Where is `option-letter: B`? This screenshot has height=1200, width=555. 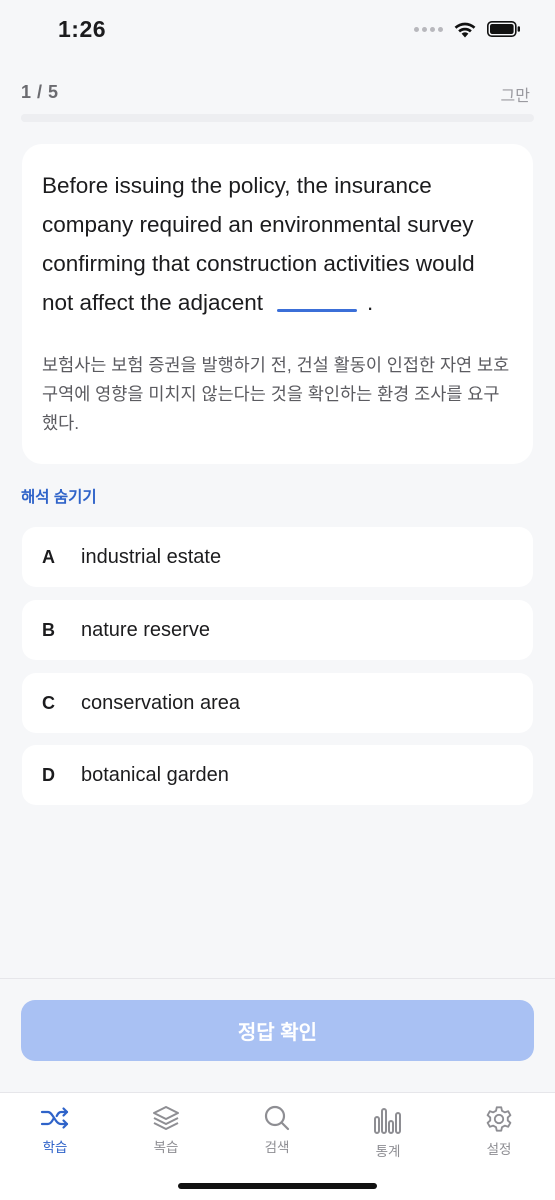 option-letter: B is located at coordinates (48, 629).